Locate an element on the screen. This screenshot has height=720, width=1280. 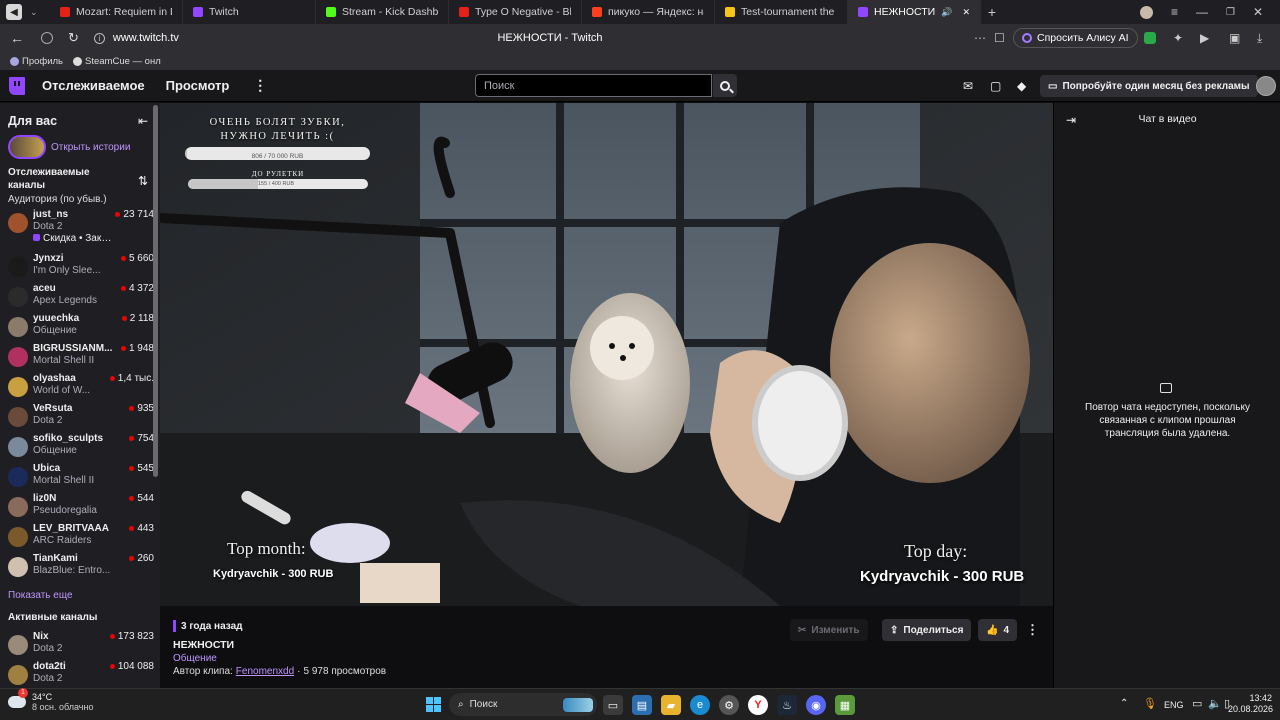
restore-button: ❐ is located at coordinates (1230, 12).